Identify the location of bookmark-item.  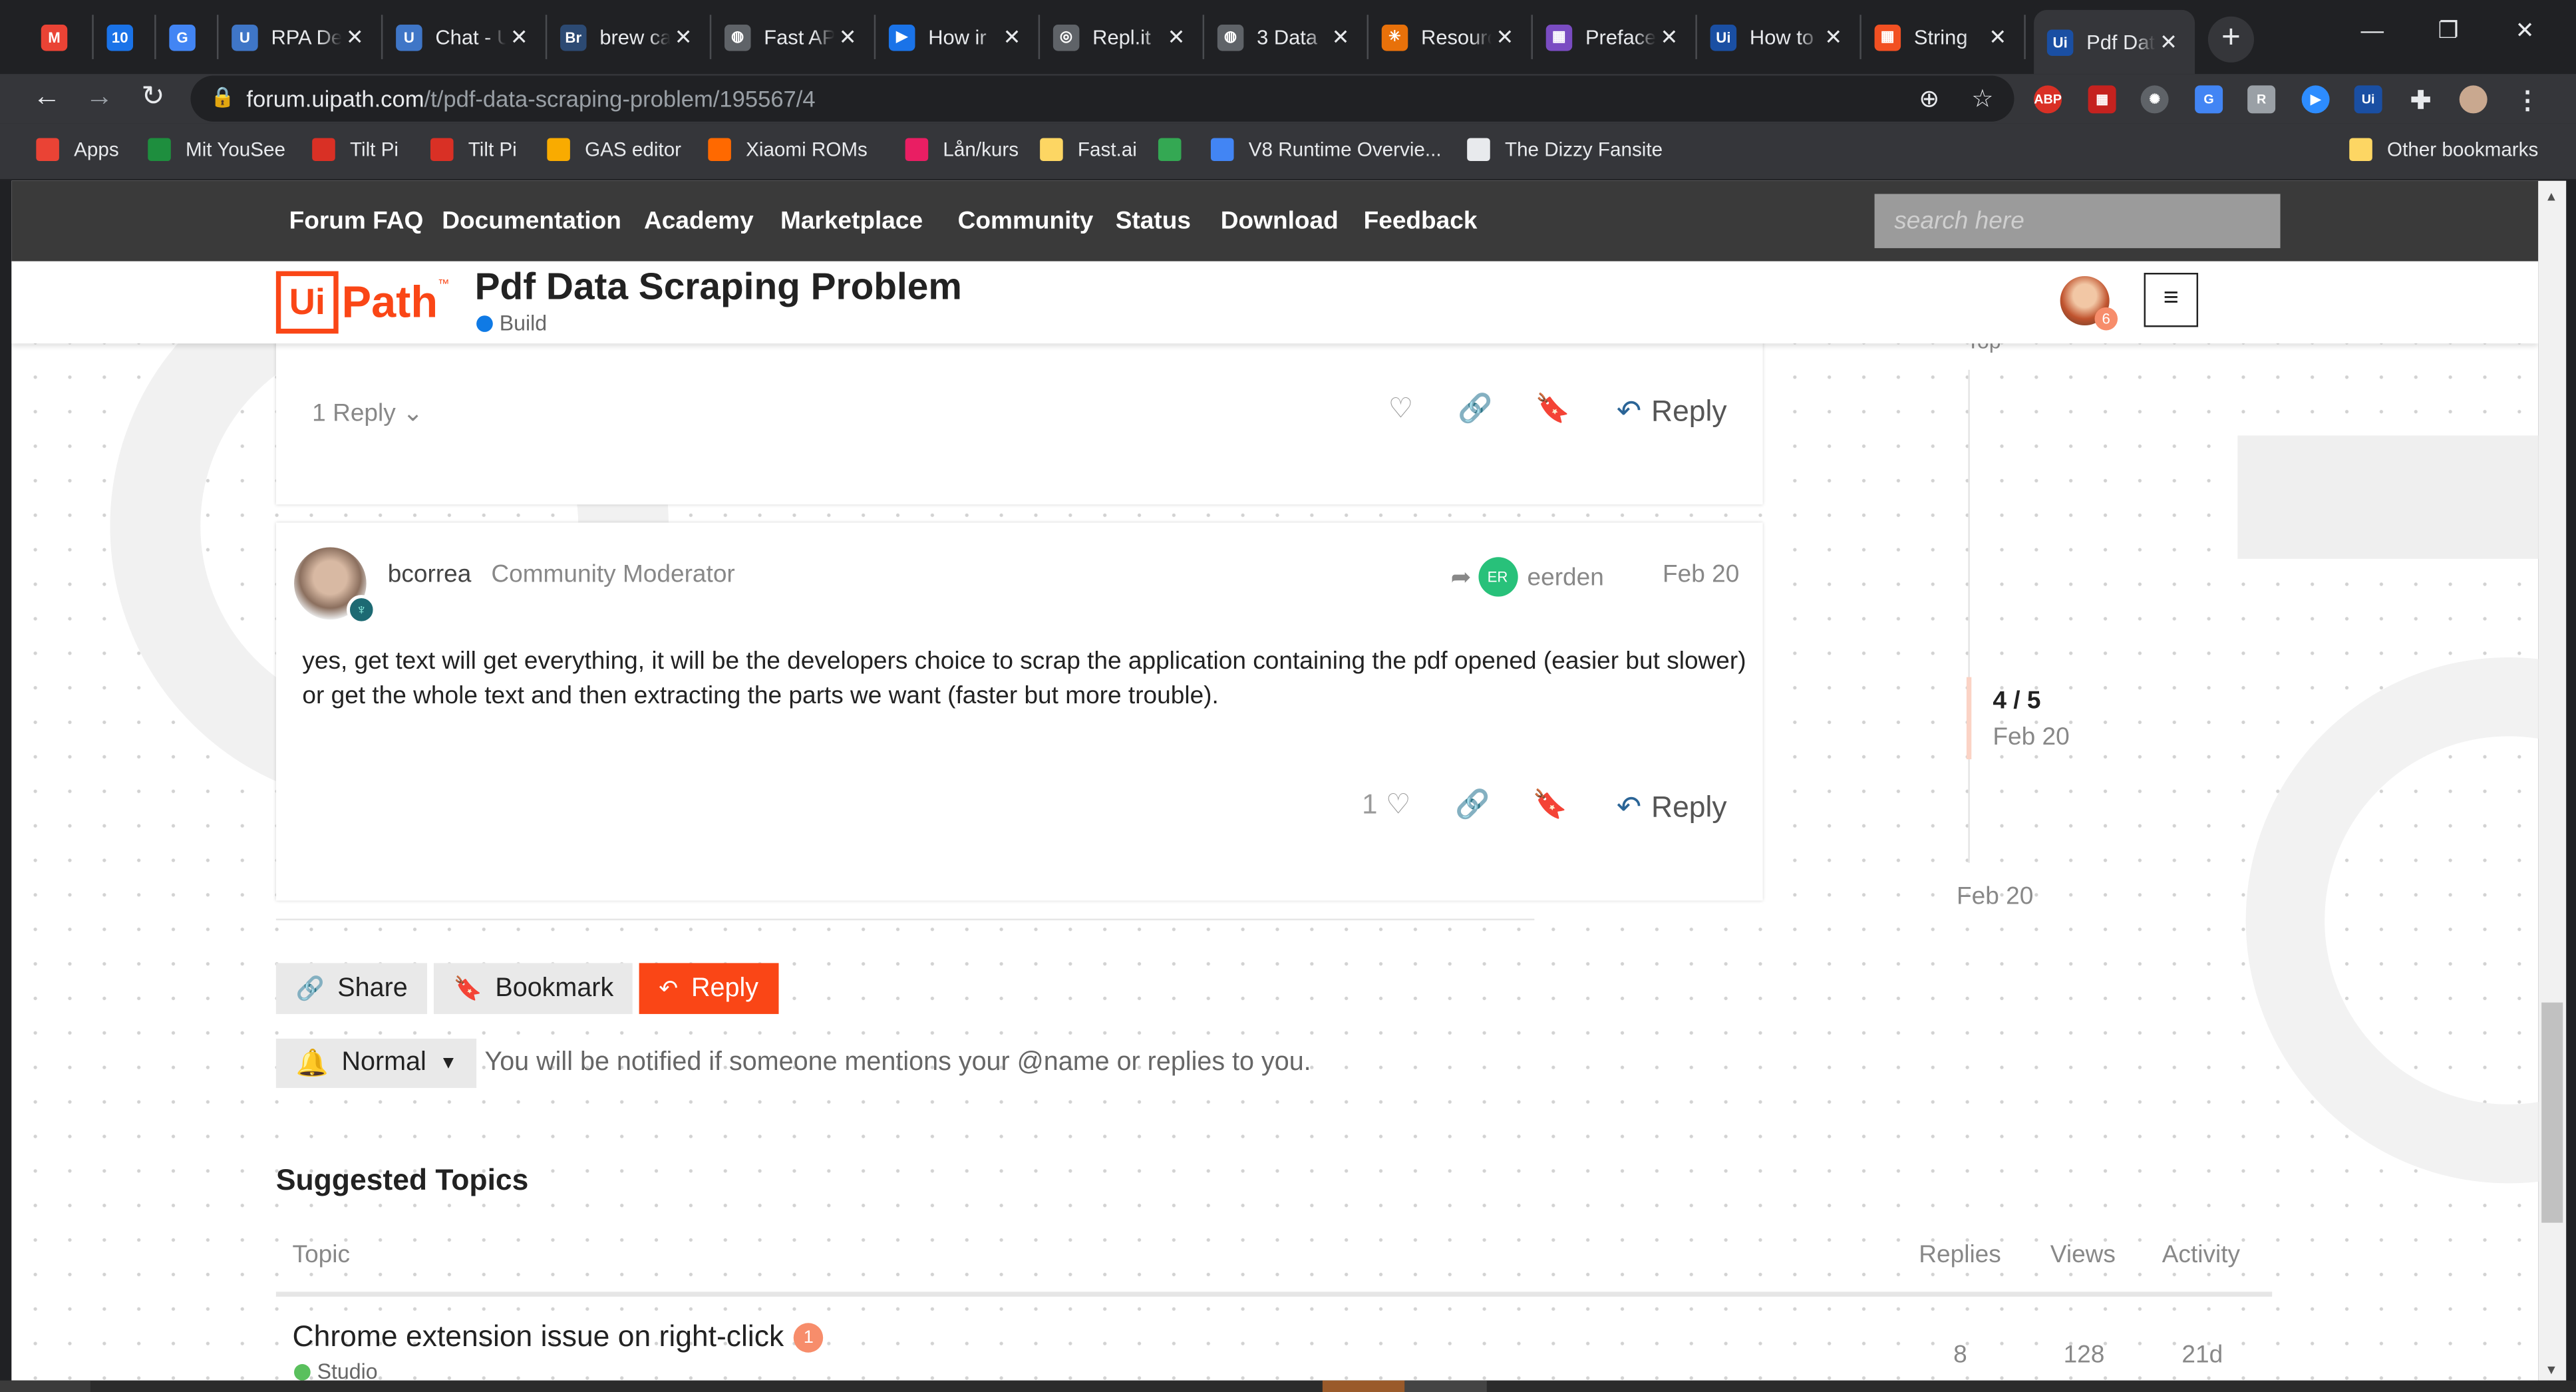
(1177, 150).